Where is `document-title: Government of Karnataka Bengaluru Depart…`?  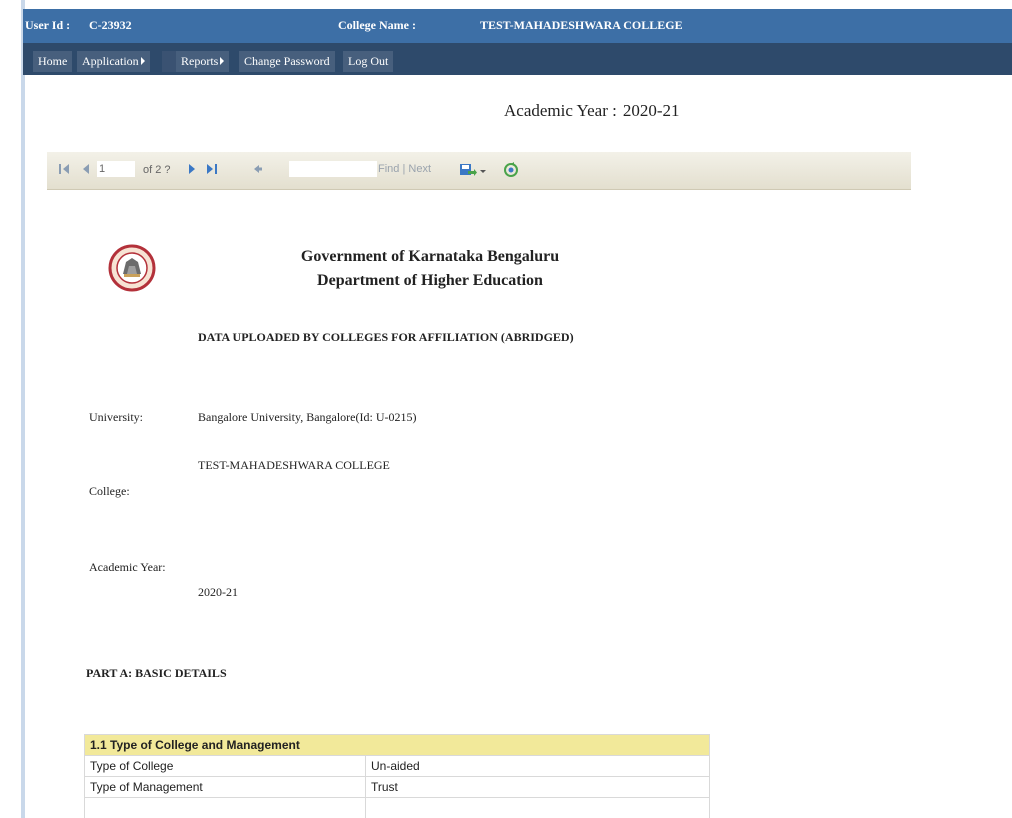 document-title: Government of Karnataka Bengaluru Depart… is located at coordinates (430, 269).